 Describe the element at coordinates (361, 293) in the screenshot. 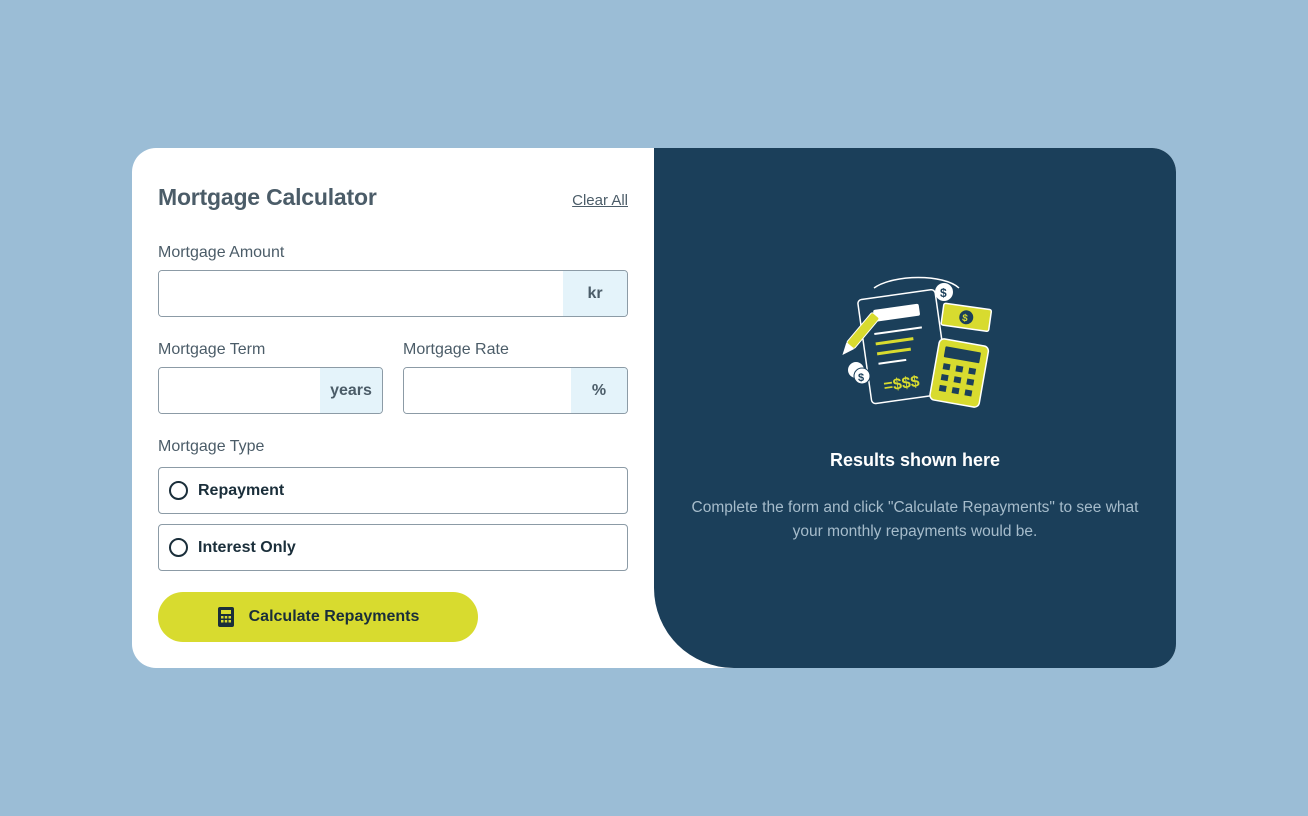

I see `mortgage-amount-input` at that location.